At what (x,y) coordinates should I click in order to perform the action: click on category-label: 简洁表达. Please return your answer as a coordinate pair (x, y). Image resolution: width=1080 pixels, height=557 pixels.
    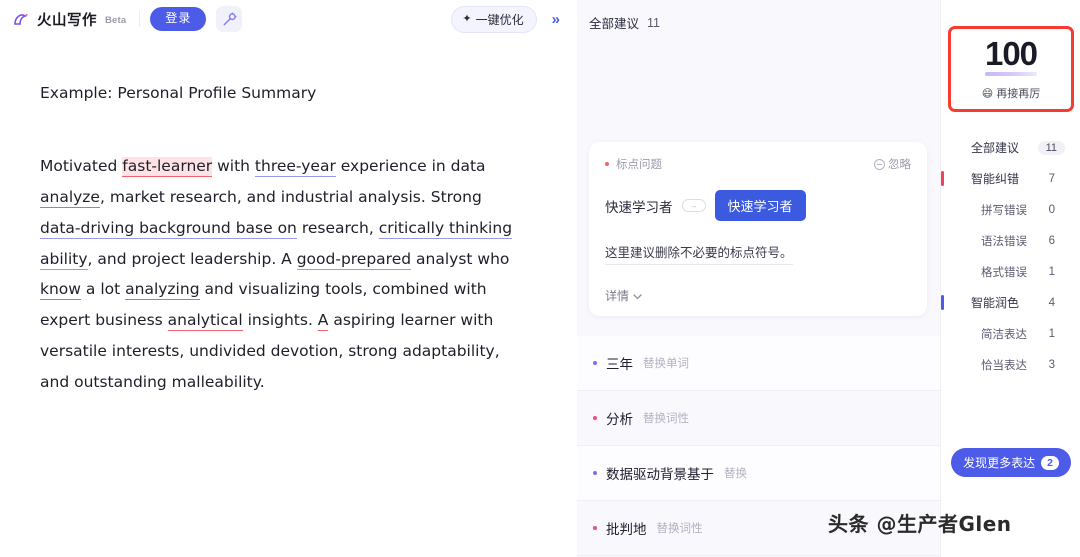
    Looking at the image, I should click on (1004, 334).